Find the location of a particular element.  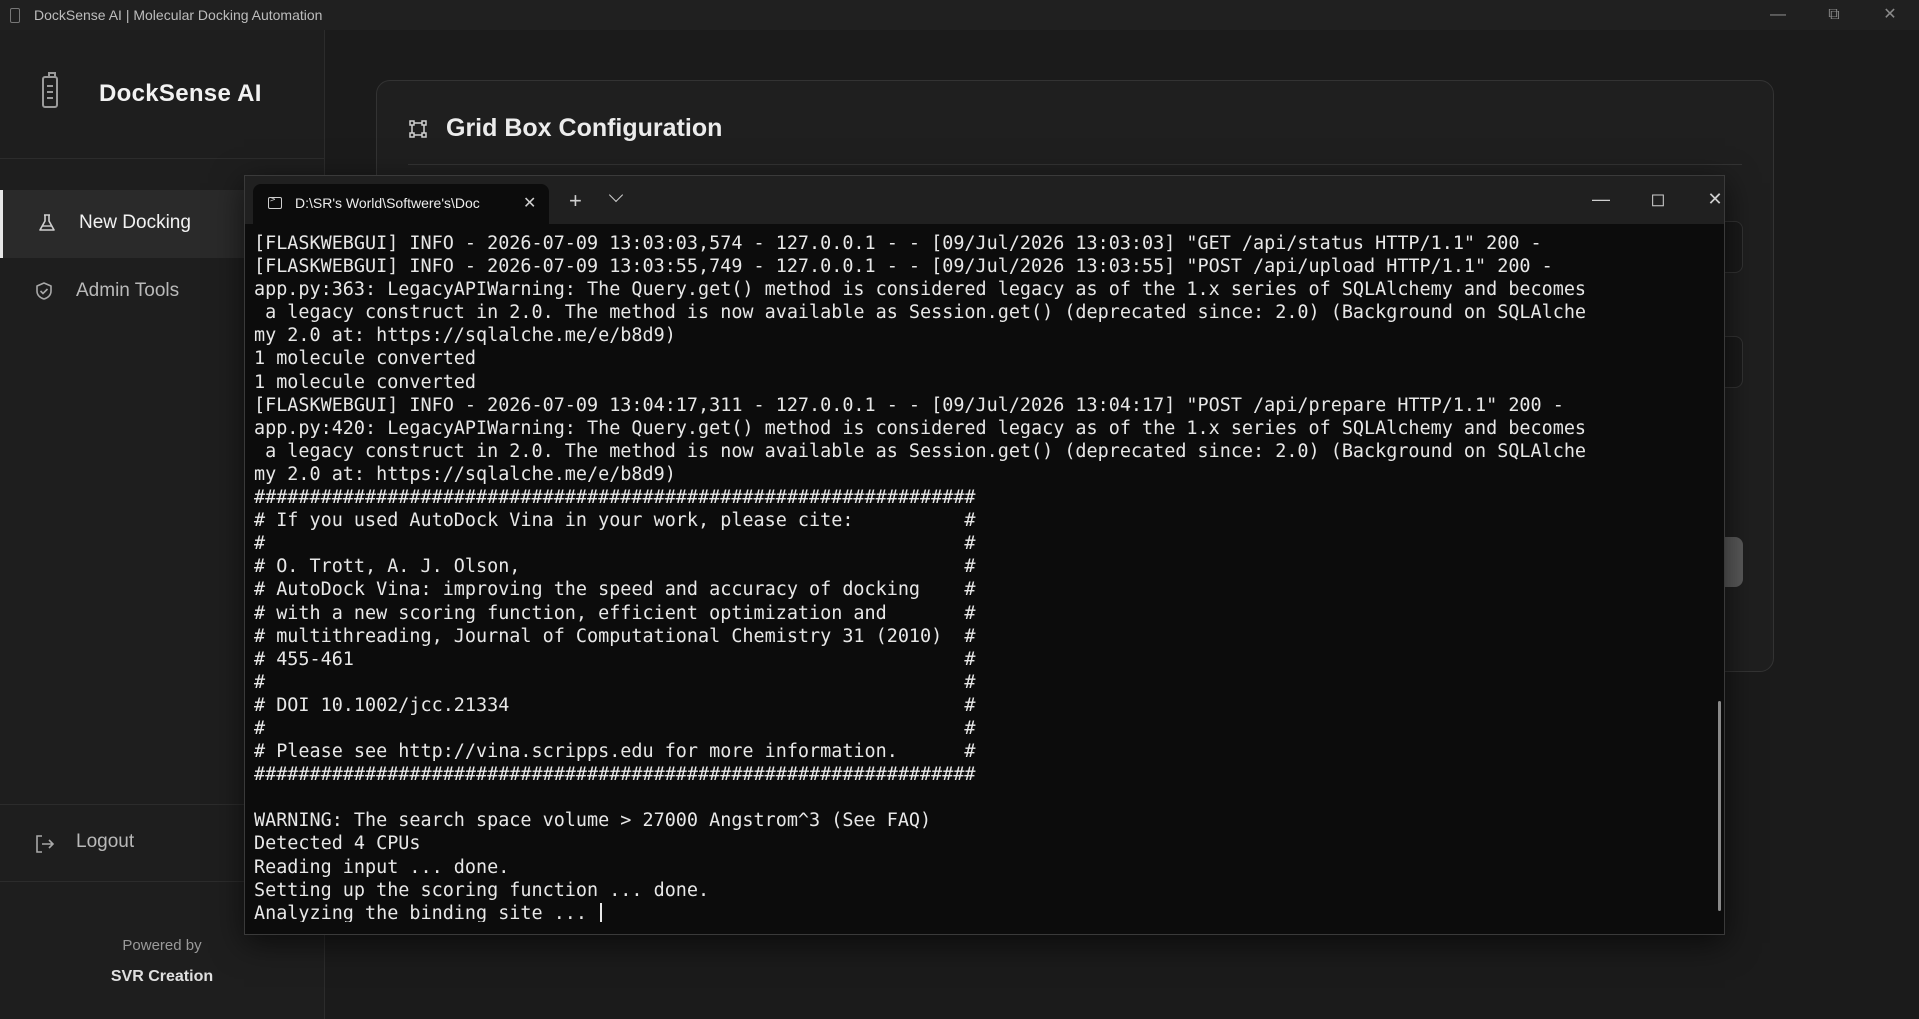

terminal-line: # DOI 10.1002/jcc.21334 # is located at coordinates (979, 705).